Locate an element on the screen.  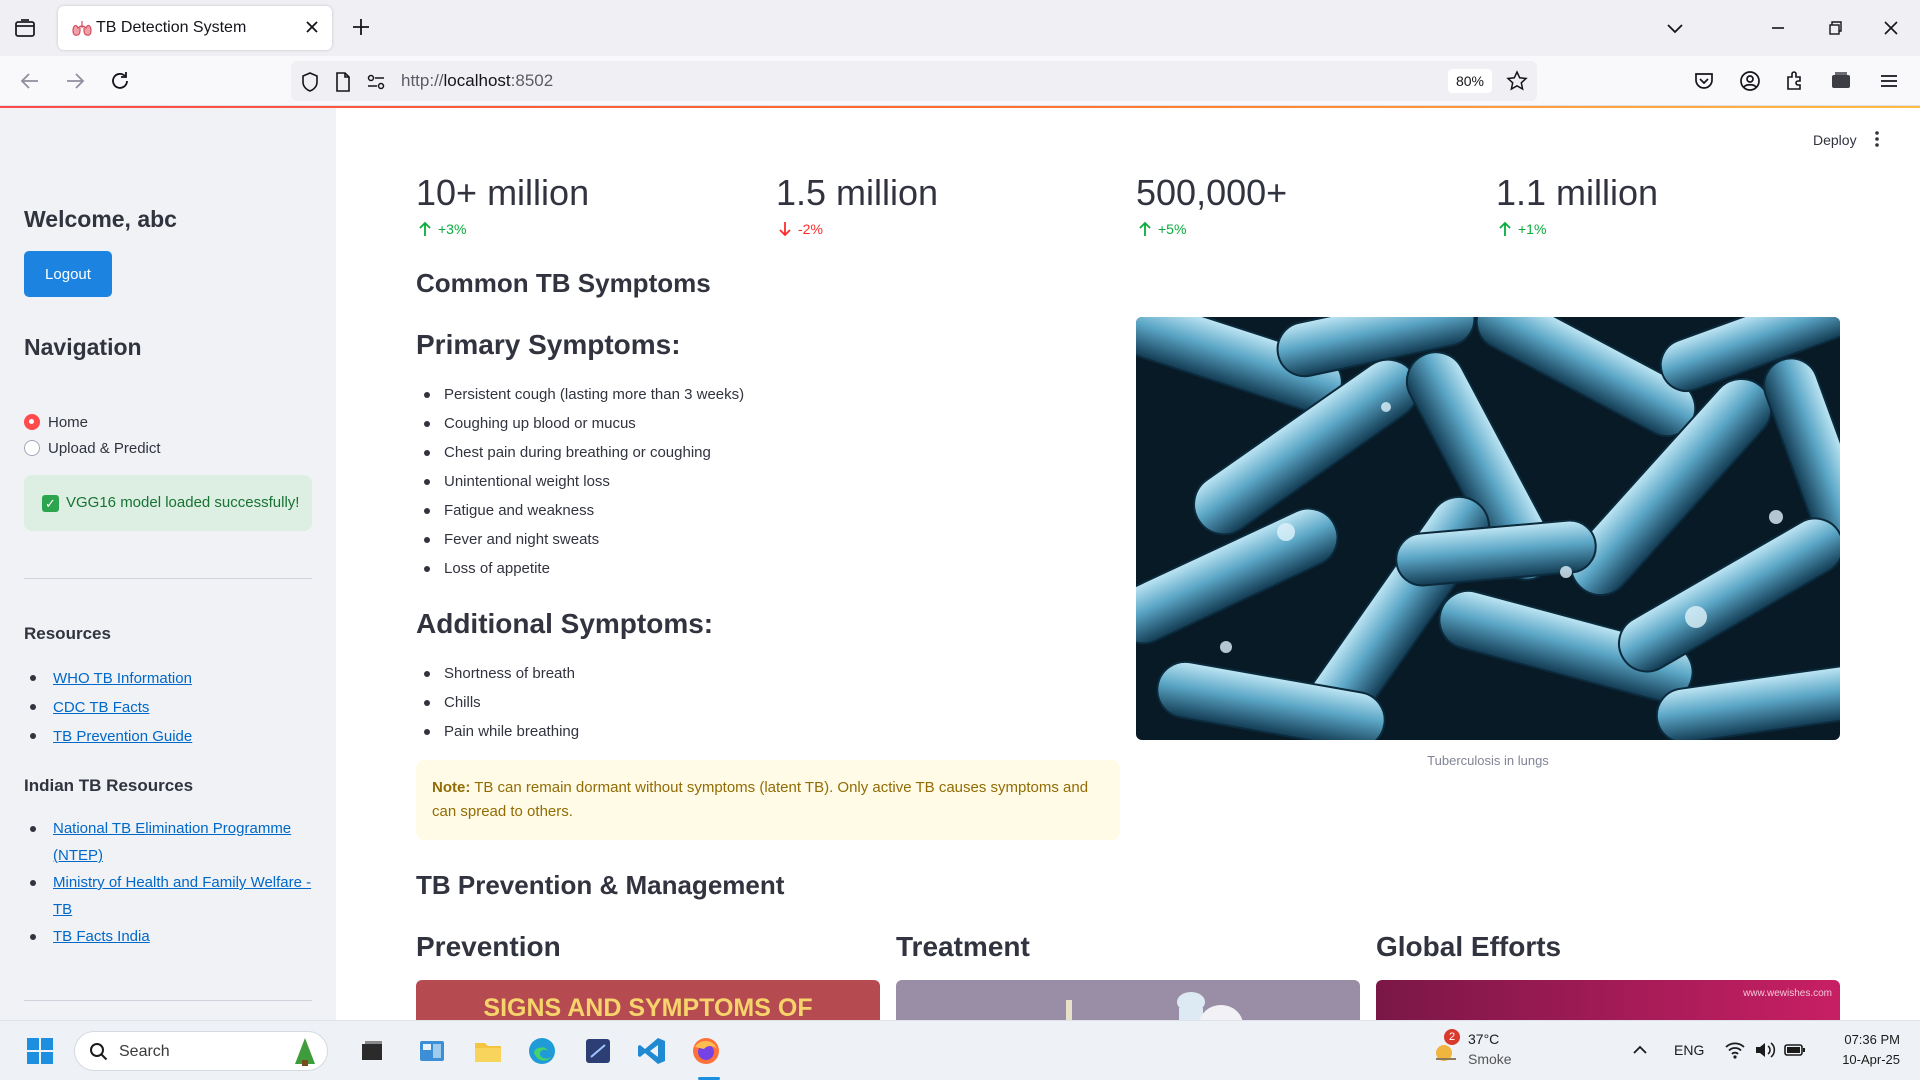
list-item: CDC TB Facts is located at coordinates (110, 707).